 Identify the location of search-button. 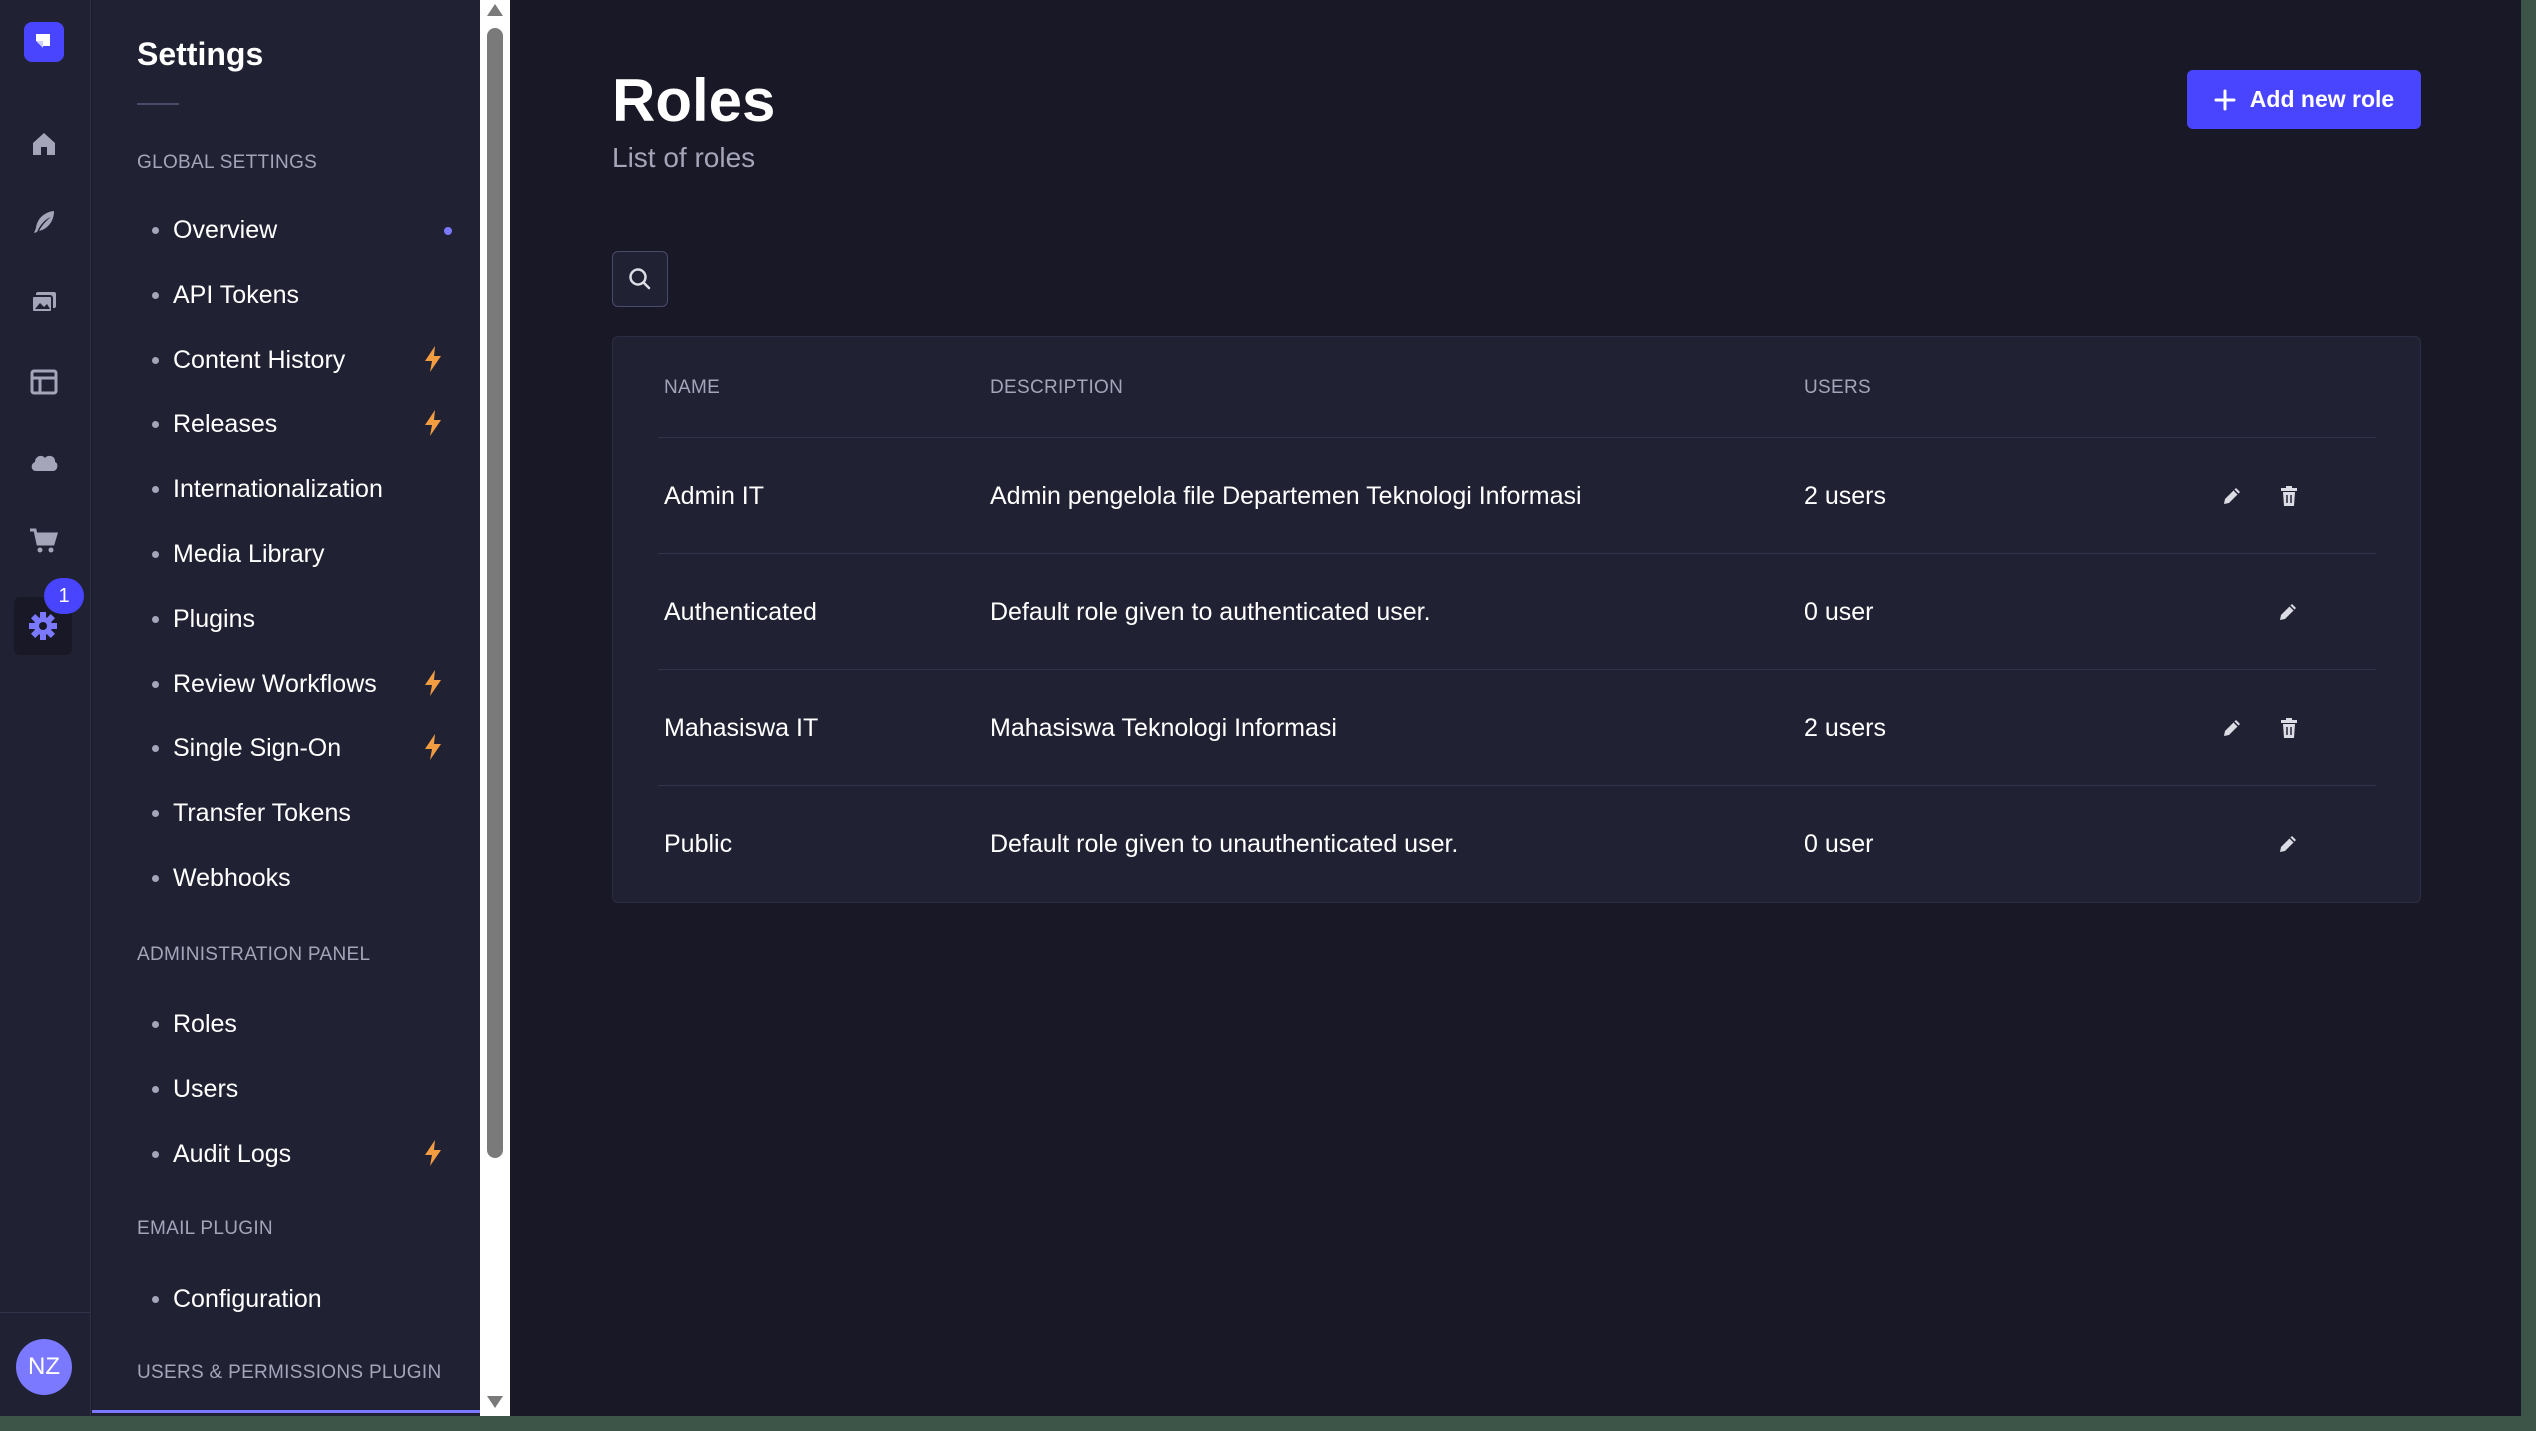
(640, 279).